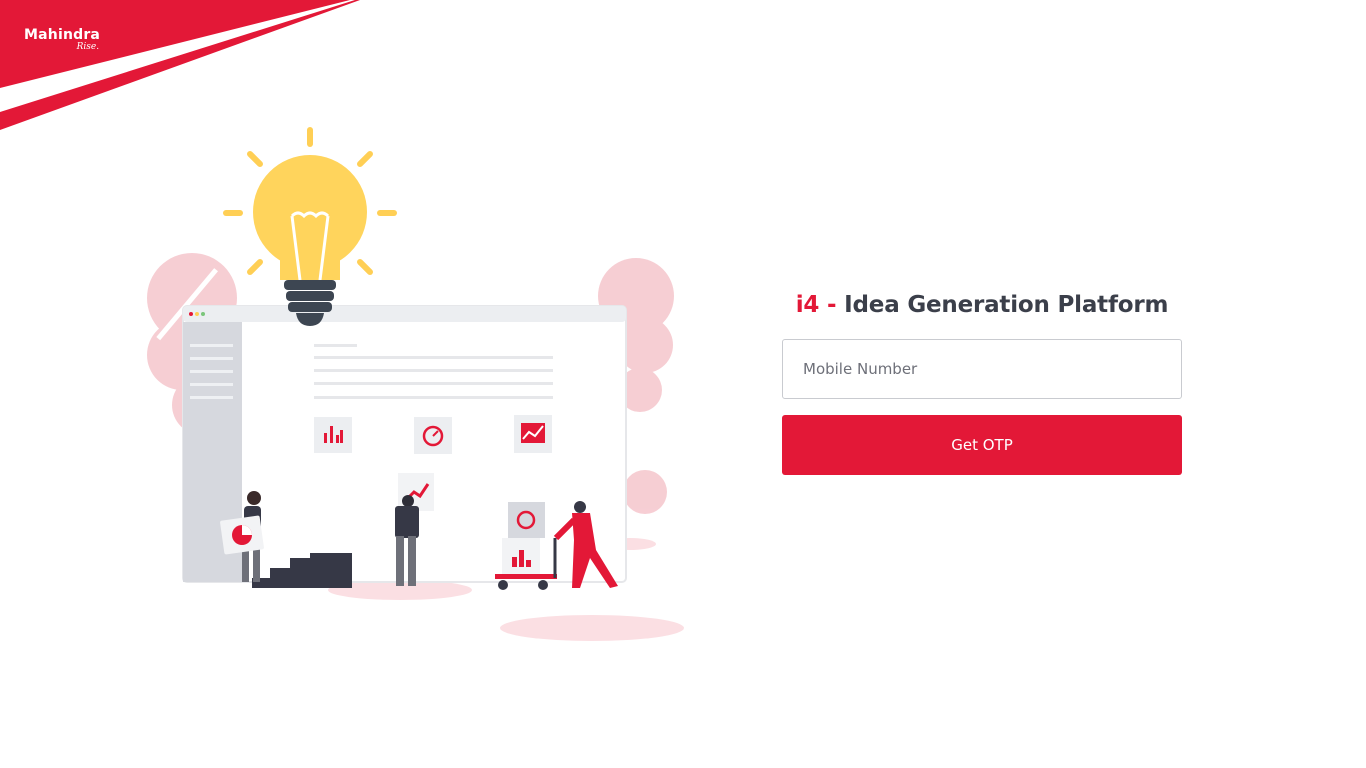 This screenshot has height=768, width=1366. What do you see at coordinates (982, 445) in the screenshot?
I see `get-otp-button: Get OTP` at bounding box center [982, 445].